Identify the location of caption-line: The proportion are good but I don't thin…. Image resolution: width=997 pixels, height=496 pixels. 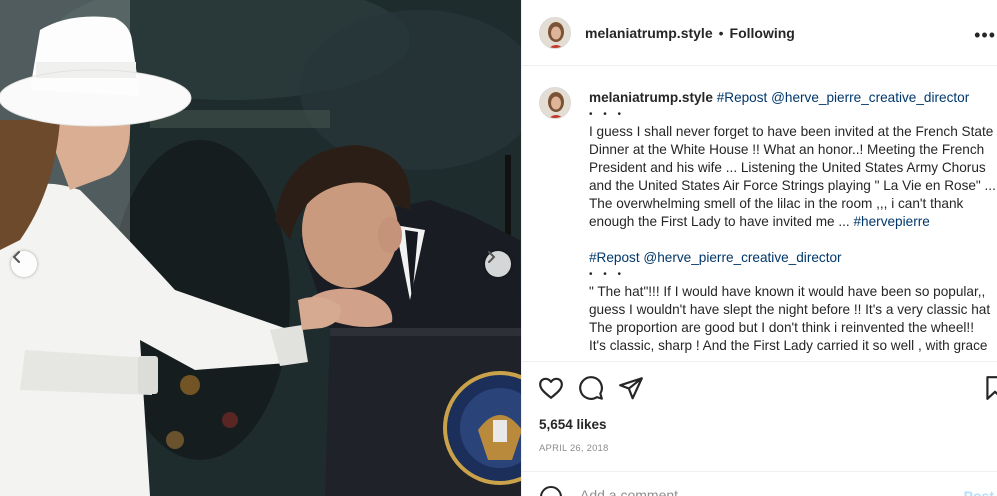
(781, 327).